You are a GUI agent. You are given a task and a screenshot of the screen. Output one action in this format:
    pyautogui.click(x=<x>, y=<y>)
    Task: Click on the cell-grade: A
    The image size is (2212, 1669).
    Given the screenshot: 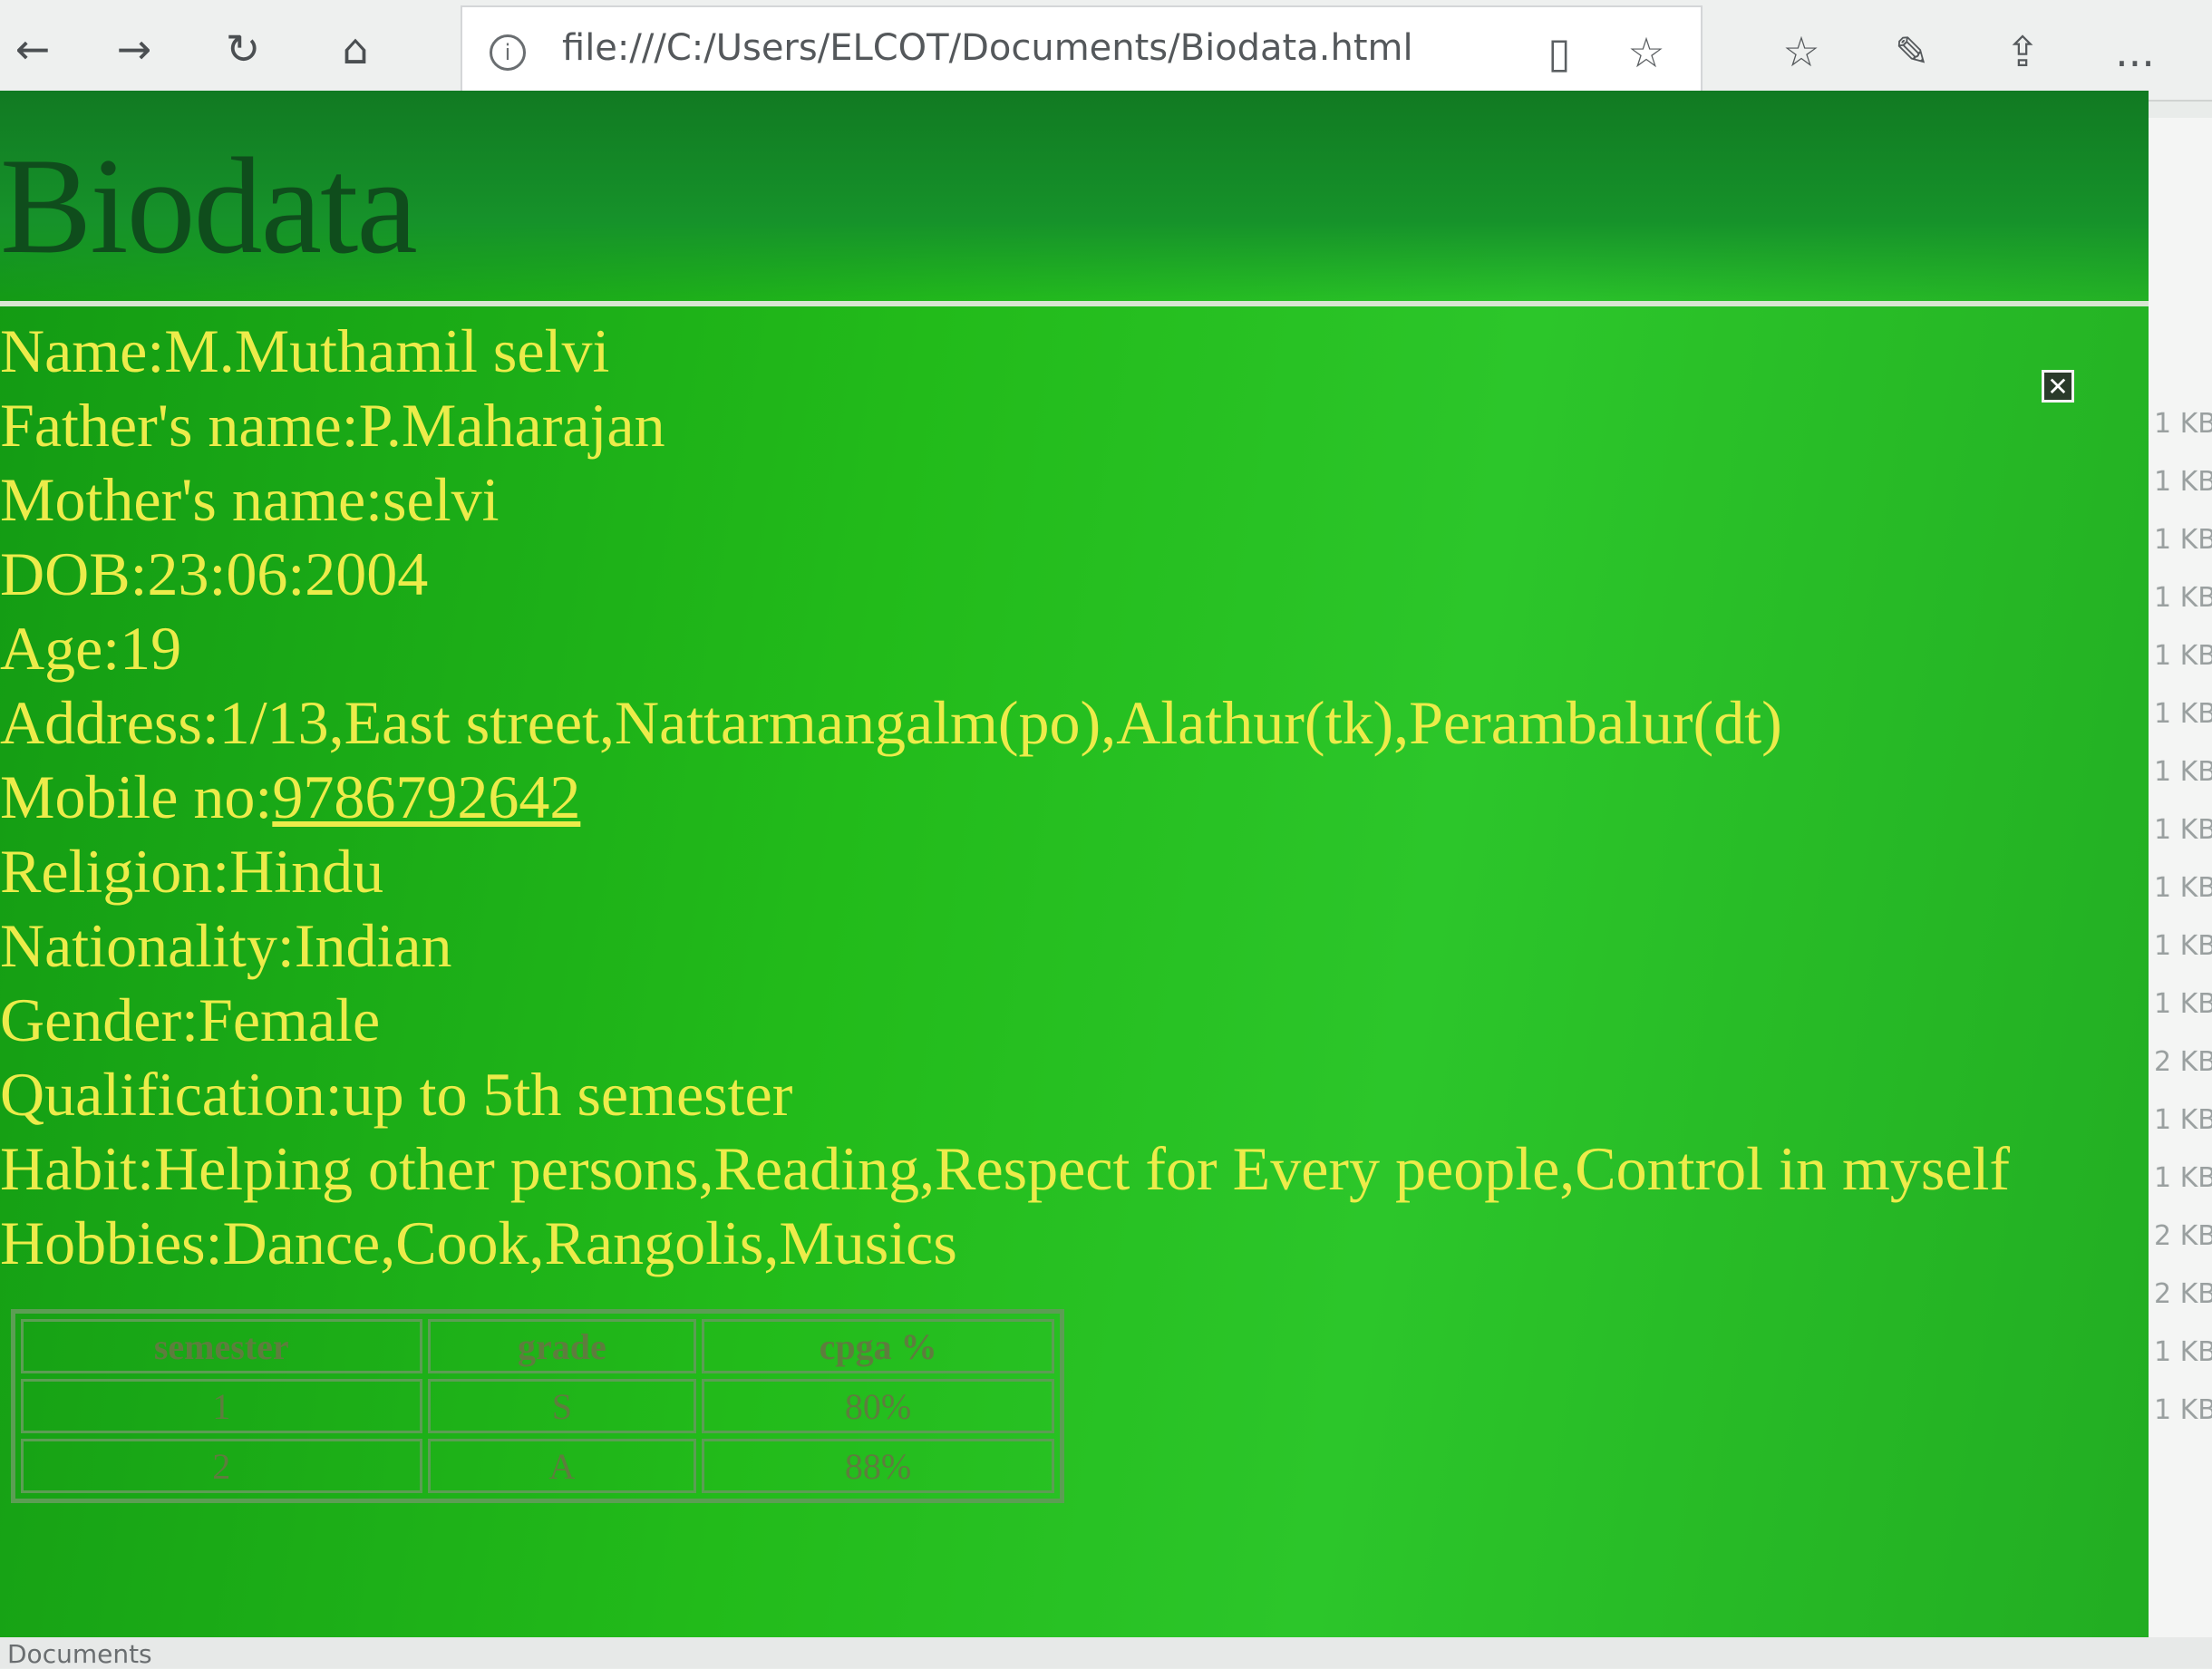 What is the action you would take?
    pyautogui.click(x=562, y=1466)
    